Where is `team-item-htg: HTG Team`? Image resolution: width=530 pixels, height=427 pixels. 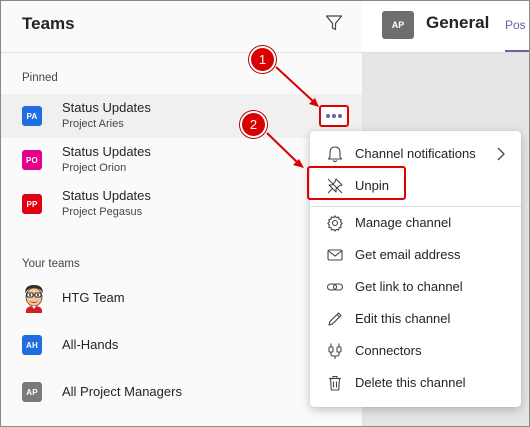 team-item-htg: HTG Team is located at coordinates (181, 298).